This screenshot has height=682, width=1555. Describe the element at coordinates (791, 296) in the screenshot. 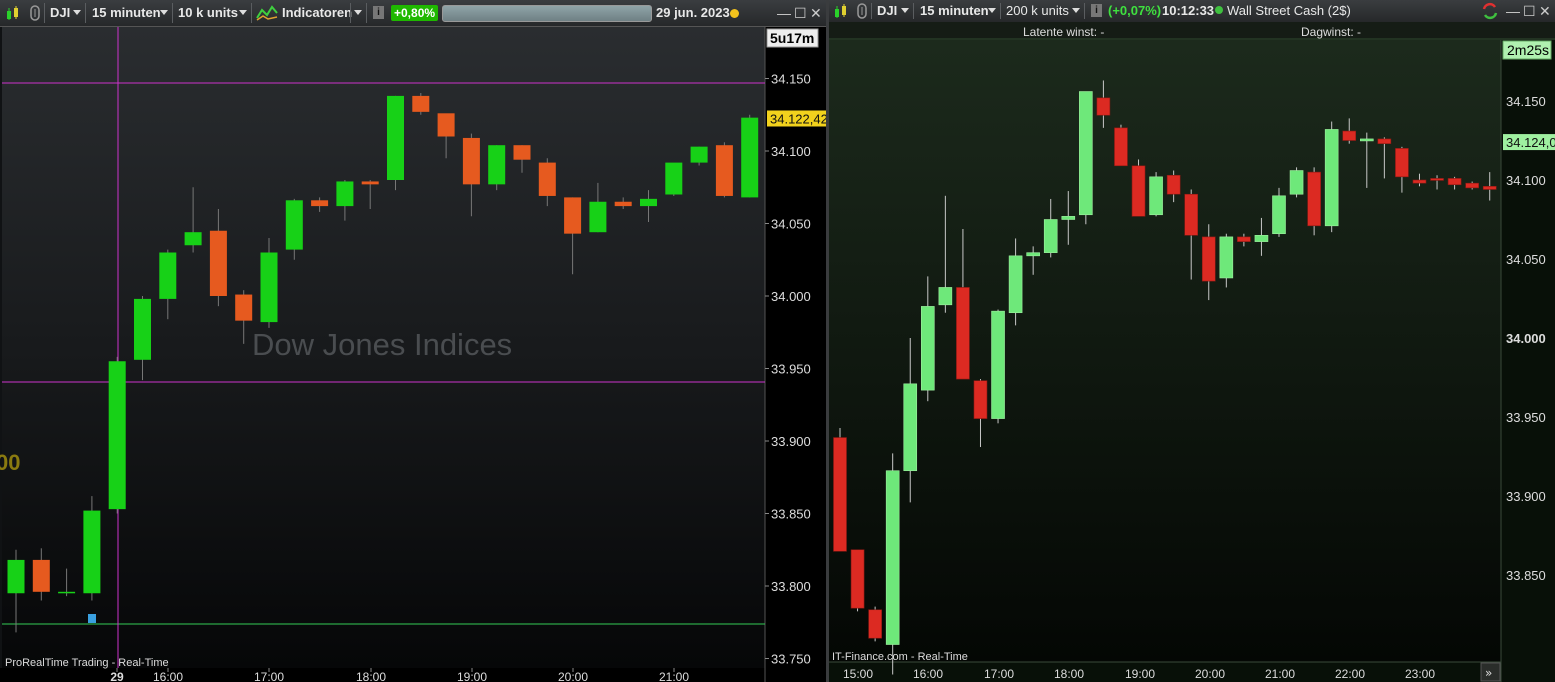

I see `y-tick-label: 34.000` at that location.